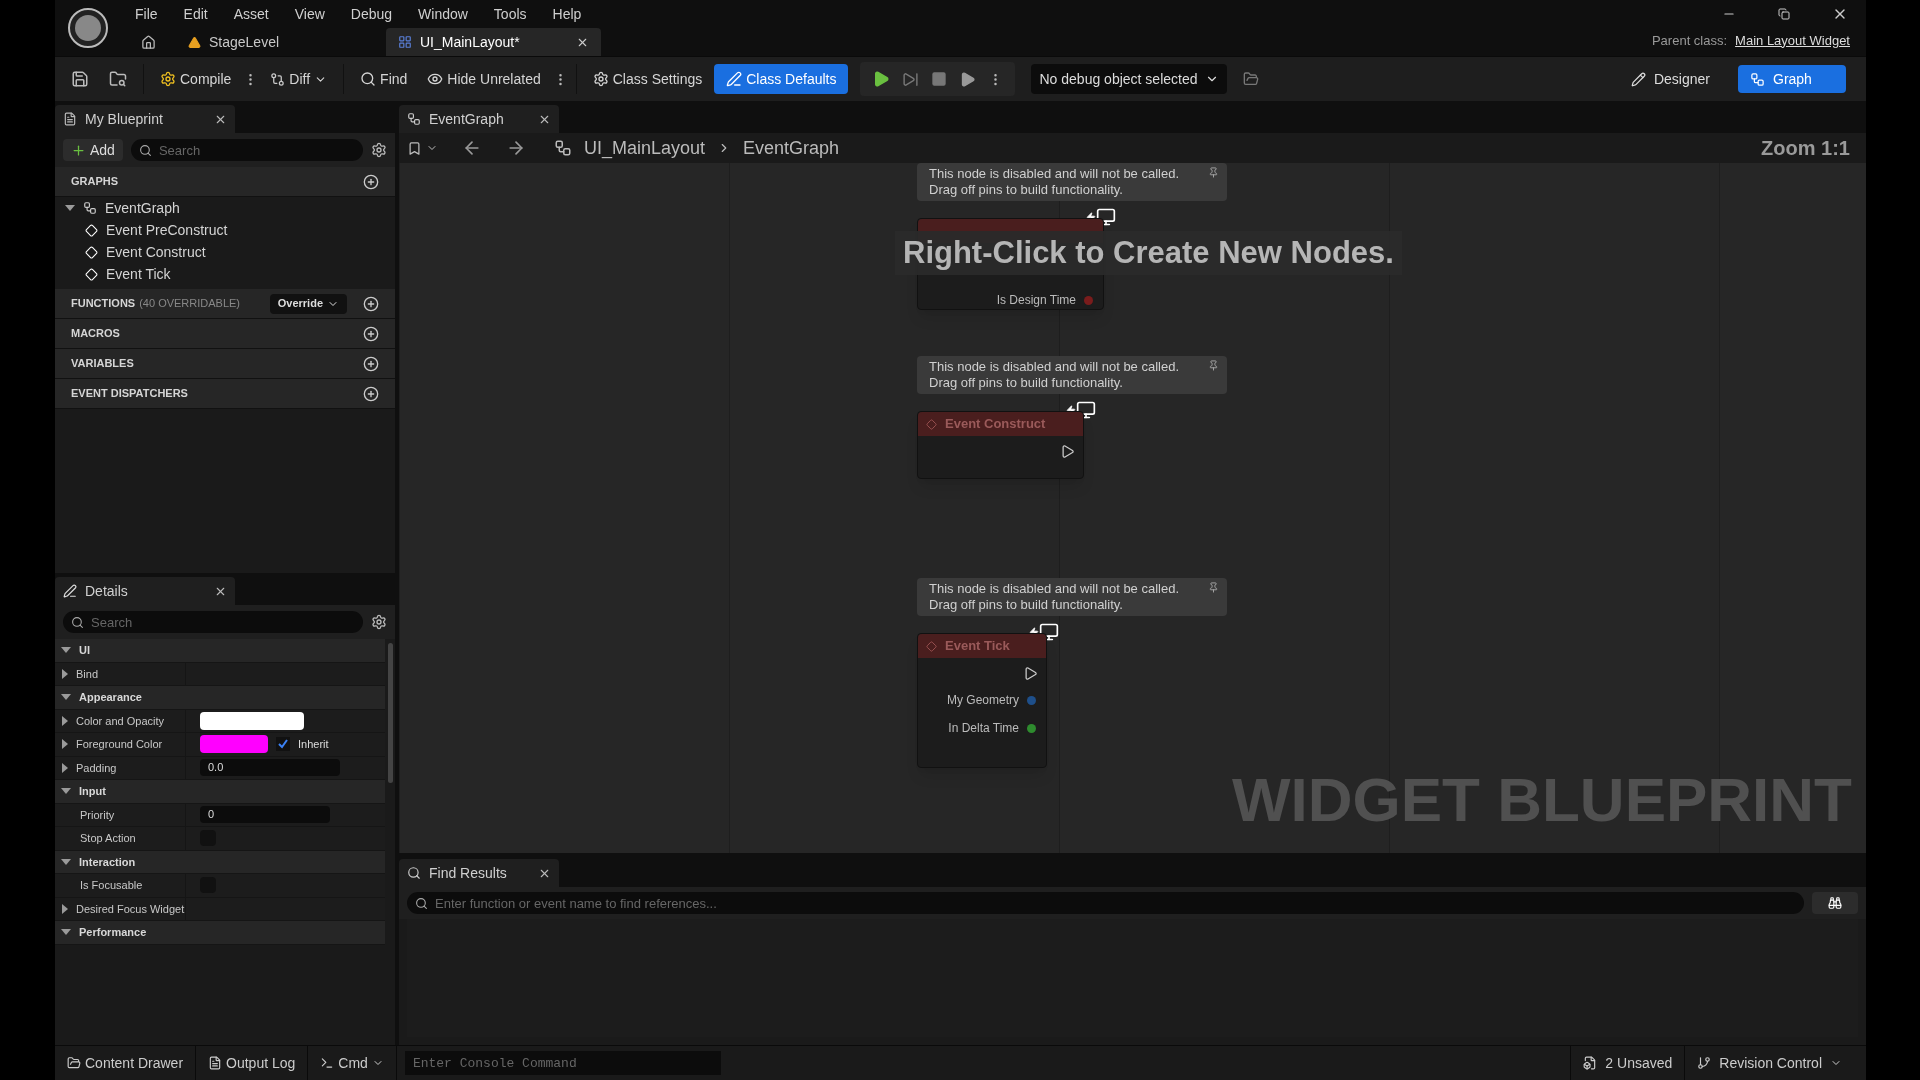  Describe the element at coordinates (479, 873) in the screenshot. I see `panel-tab: Find Results` at that location.